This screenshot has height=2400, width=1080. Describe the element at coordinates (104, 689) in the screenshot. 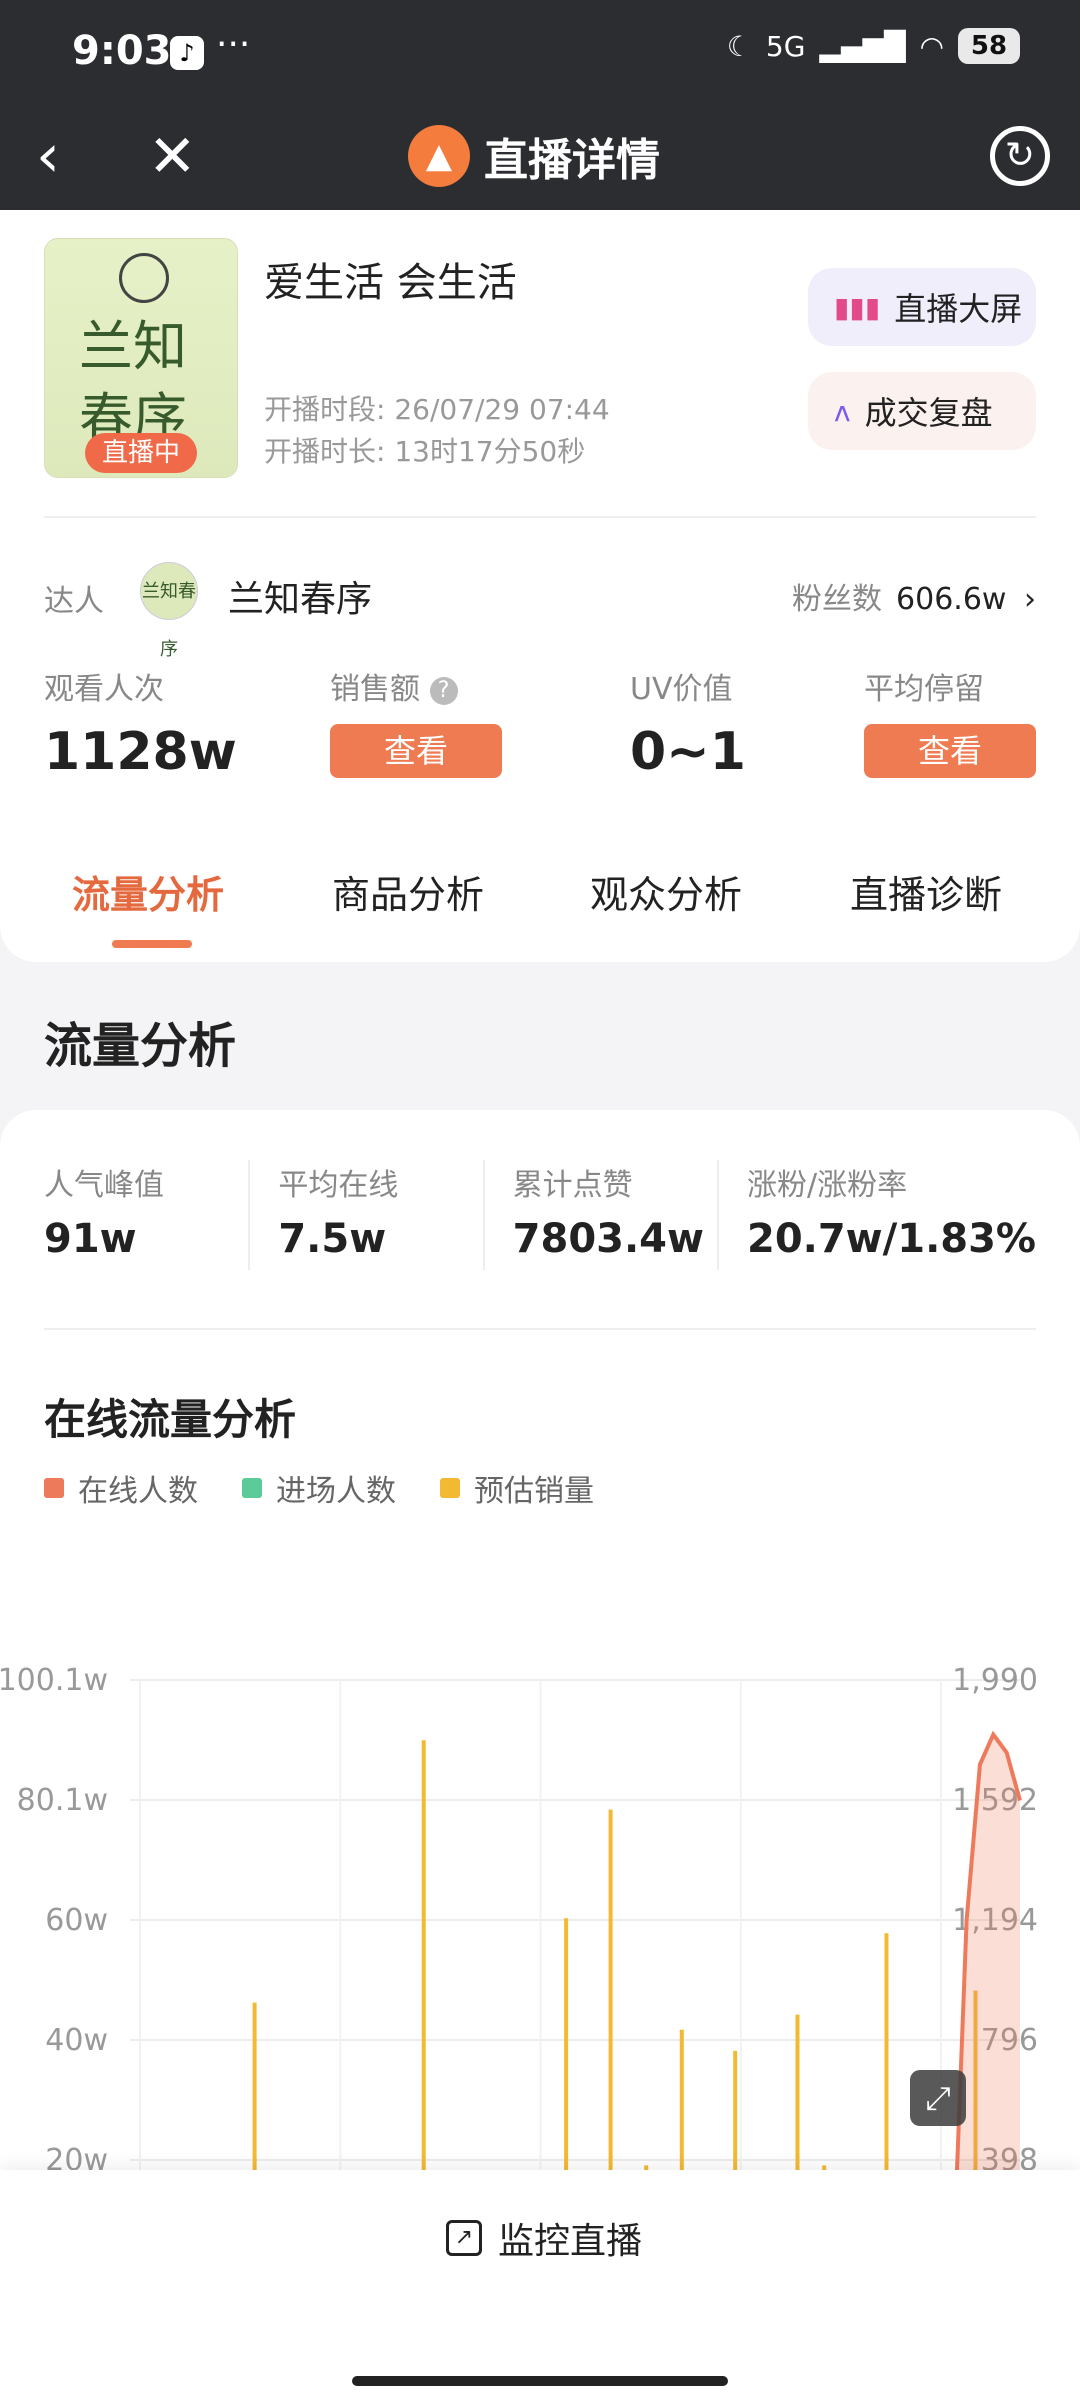

I see `views-label: 观看人次` at that location.